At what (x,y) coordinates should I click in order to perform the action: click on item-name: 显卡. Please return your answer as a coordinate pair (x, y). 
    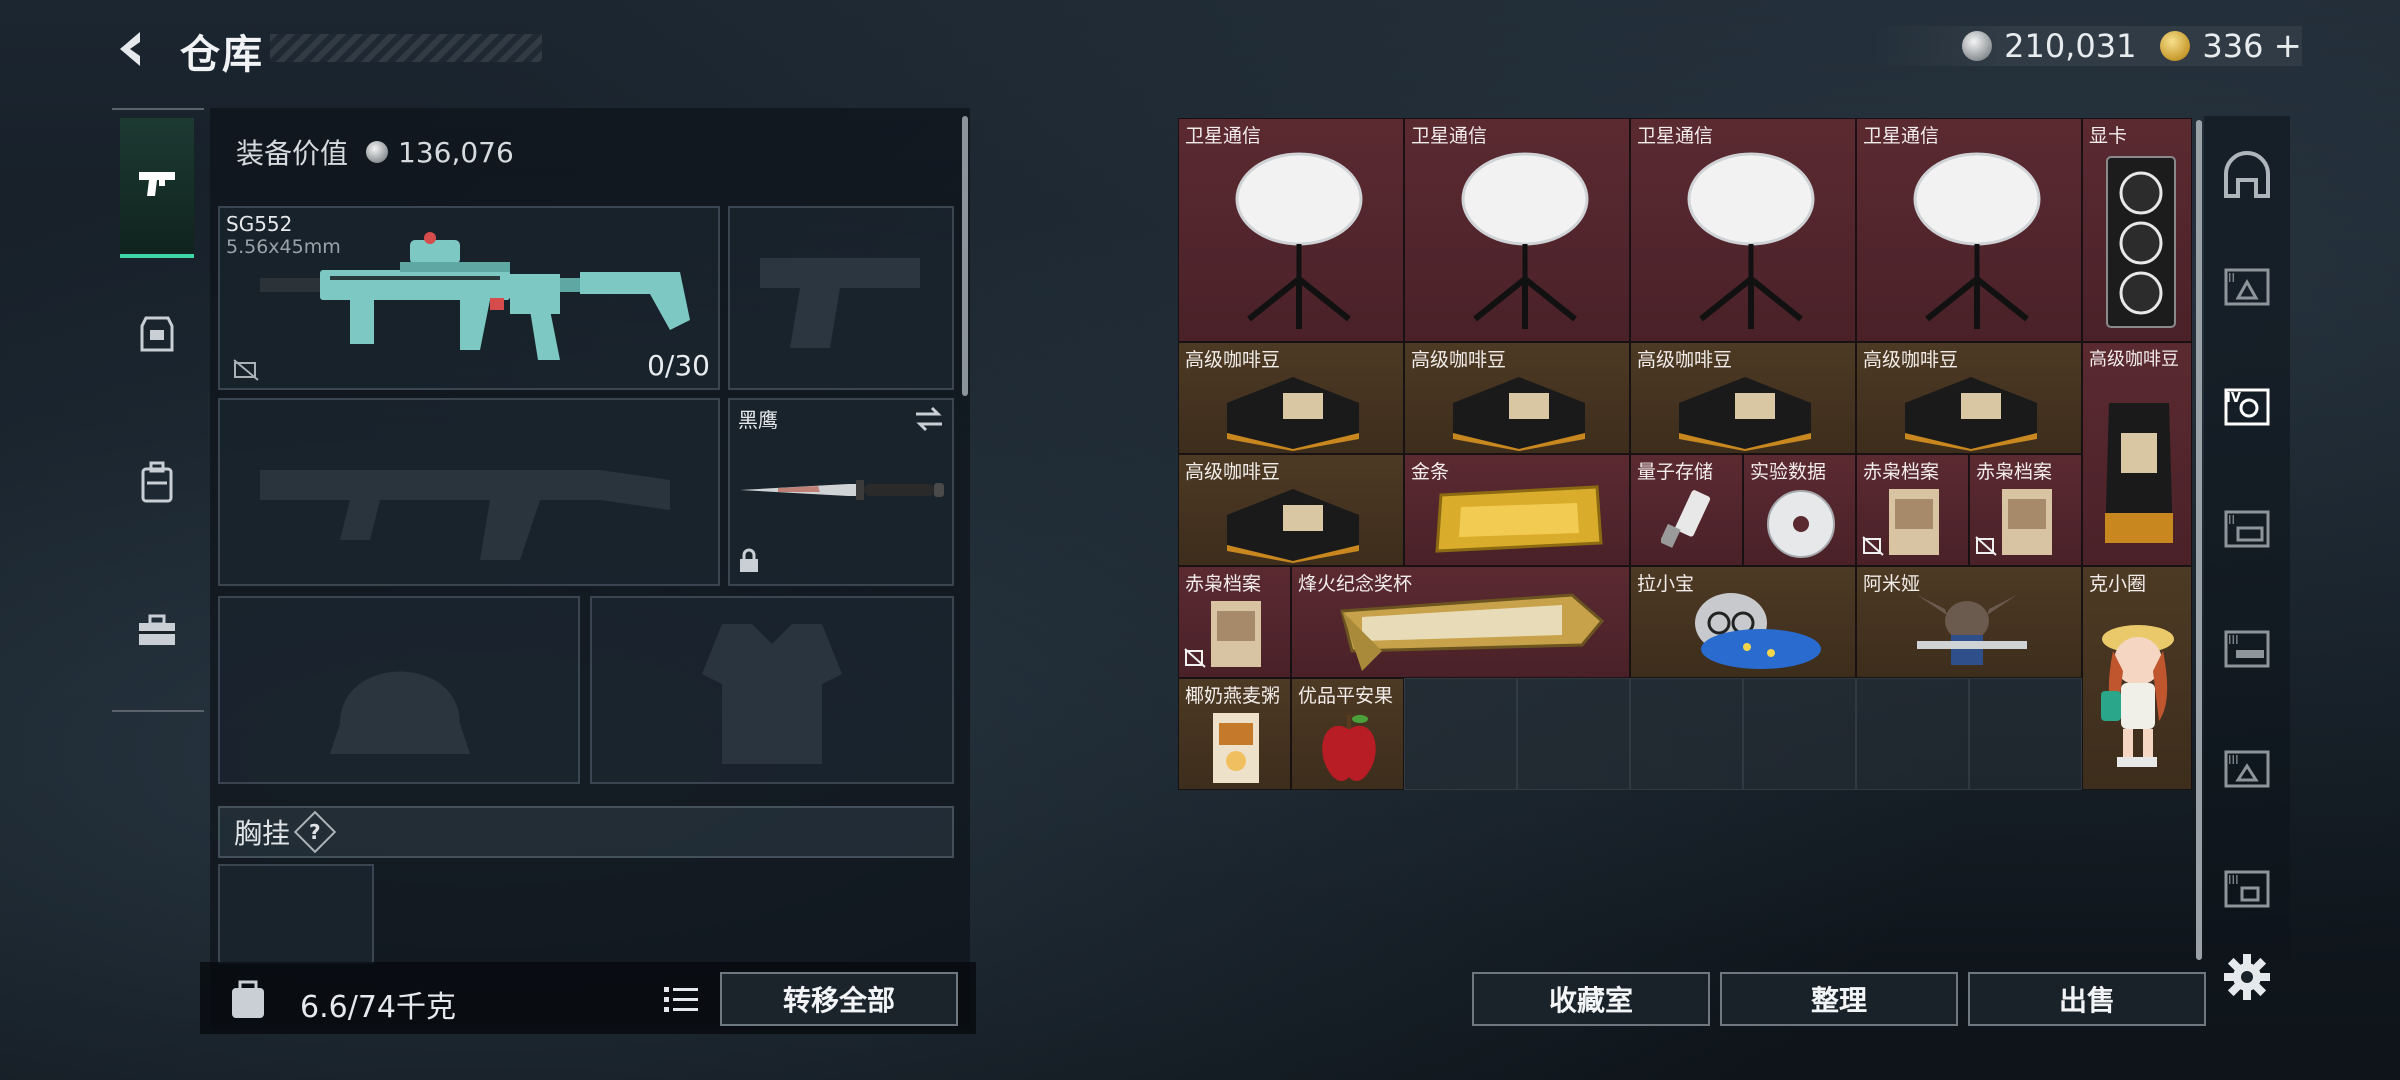
    Looking at the image, I should click on (2108, 136).